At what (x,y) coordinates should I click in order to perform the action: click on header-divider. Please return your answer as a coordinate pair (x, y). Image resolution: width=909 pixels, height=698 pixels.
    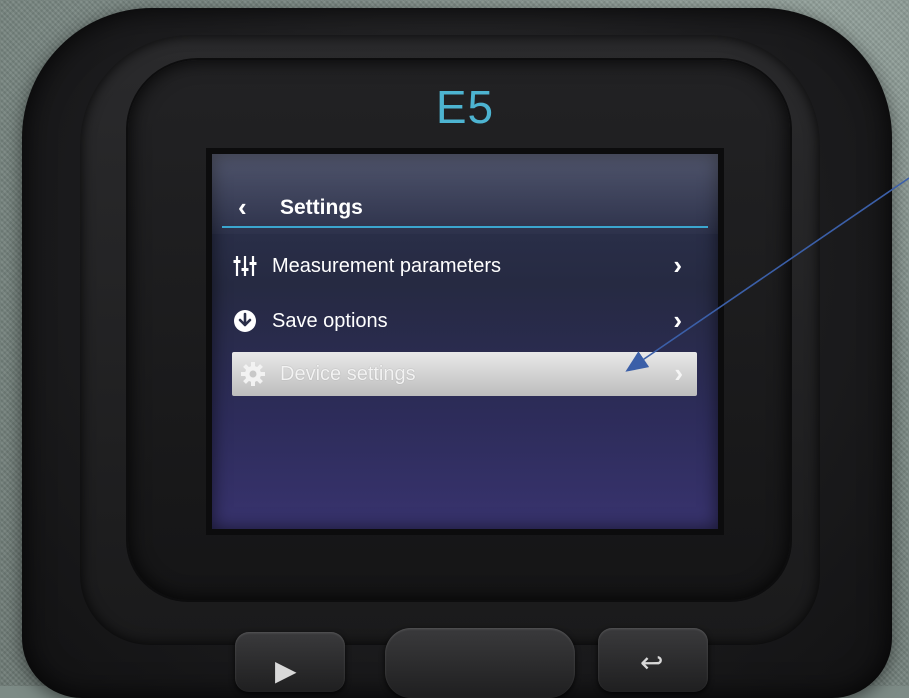
    Looking at the image, I should click on (465, 227).